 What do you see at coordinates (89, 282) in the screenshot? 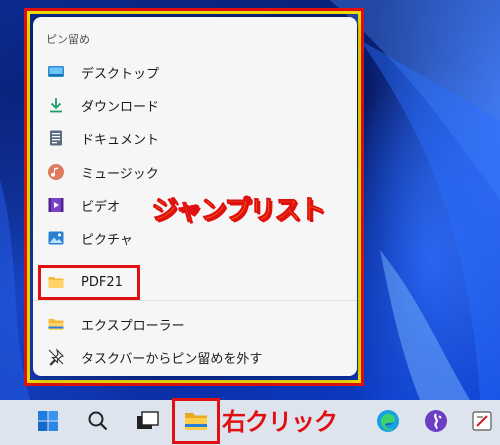
I see `pdf21-highlight-box` at bounding box center [89, 282].